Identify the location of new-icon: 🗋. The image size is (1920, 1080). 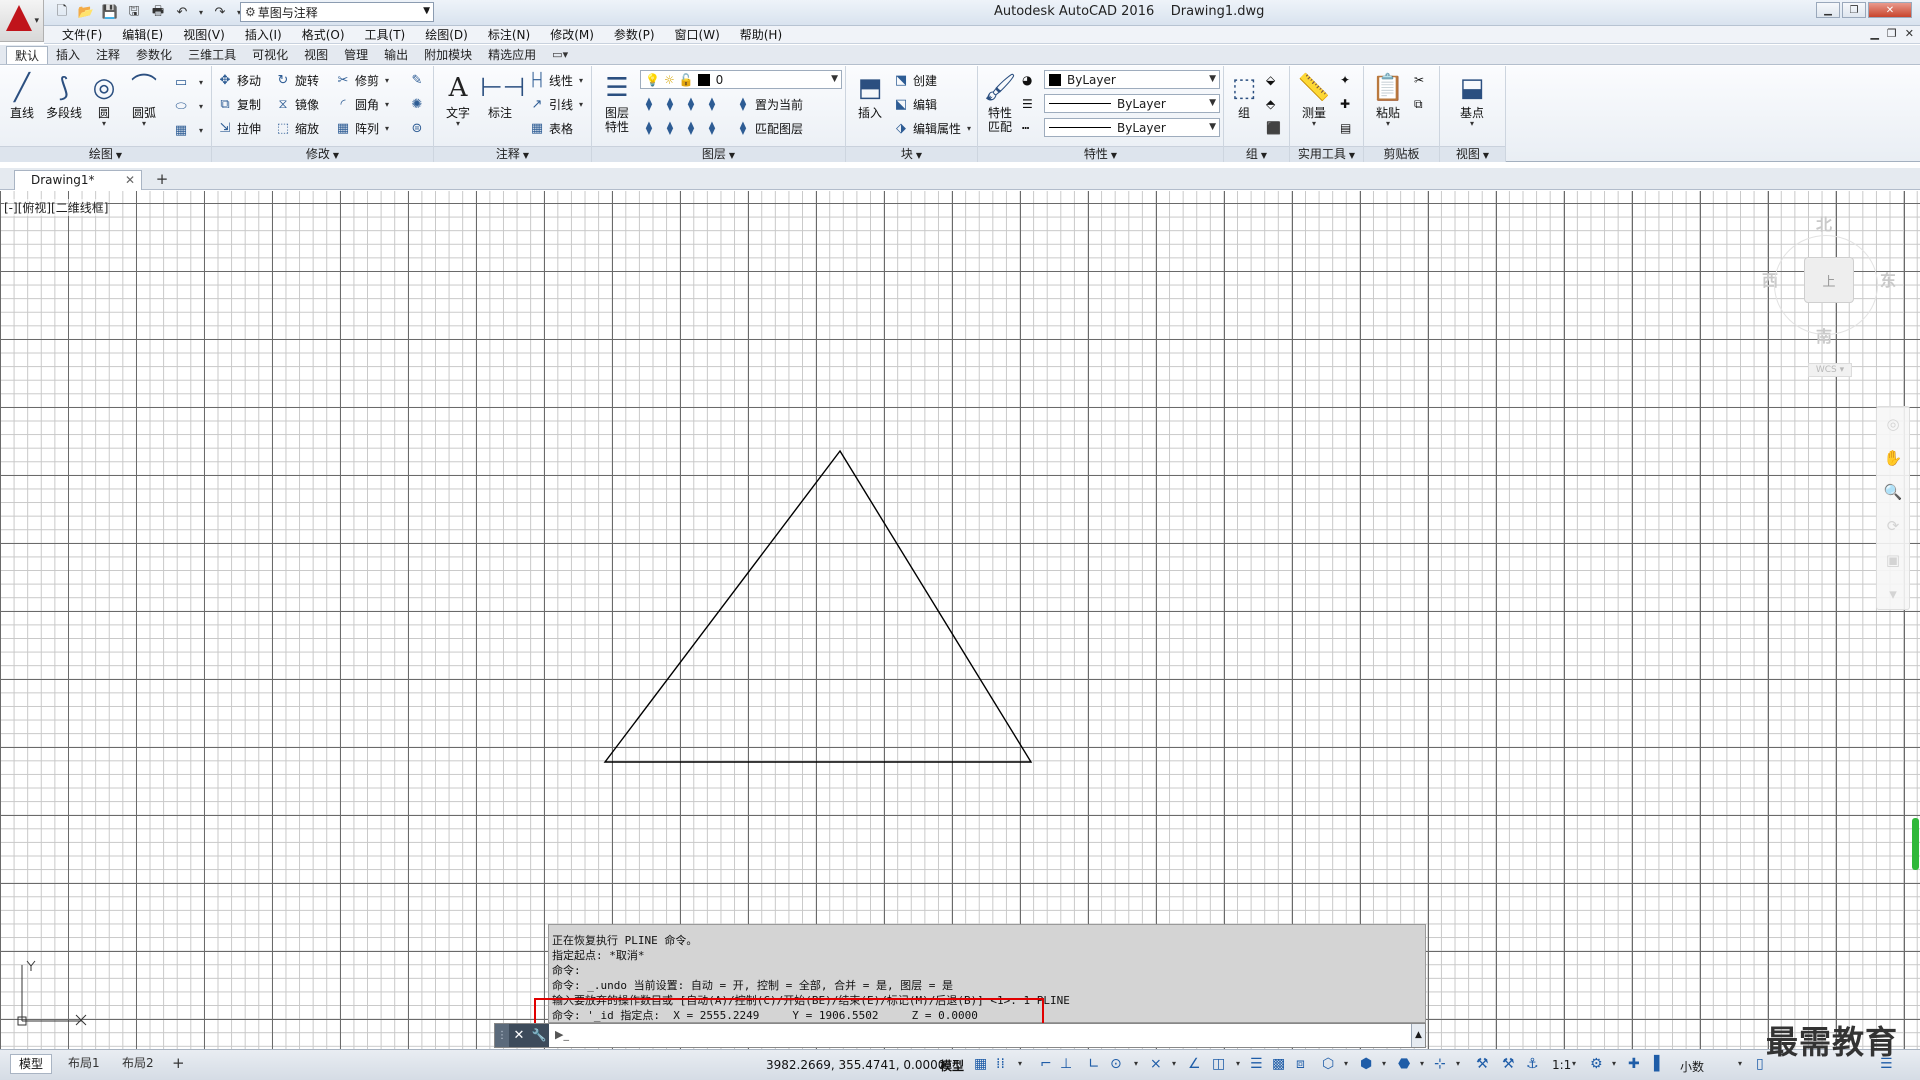
(62, 12).